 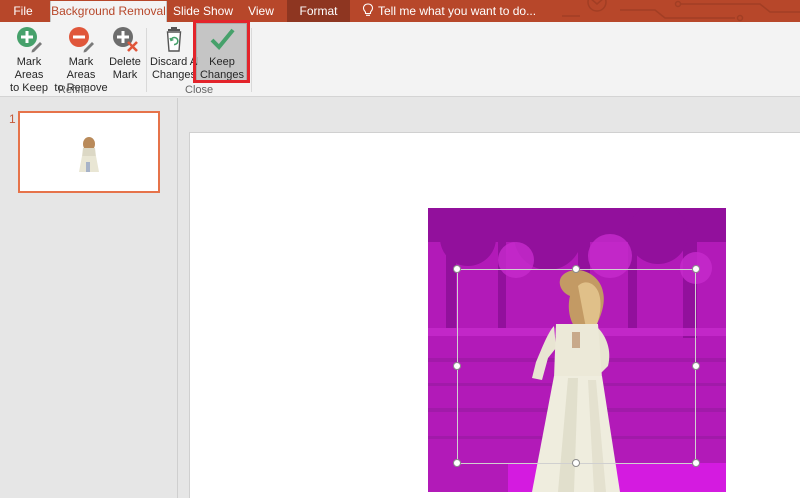 What do you see at coordinates (221, 51) in the screenshot?
I see `highlight-annotation-box` at bounding box center [221, 51].